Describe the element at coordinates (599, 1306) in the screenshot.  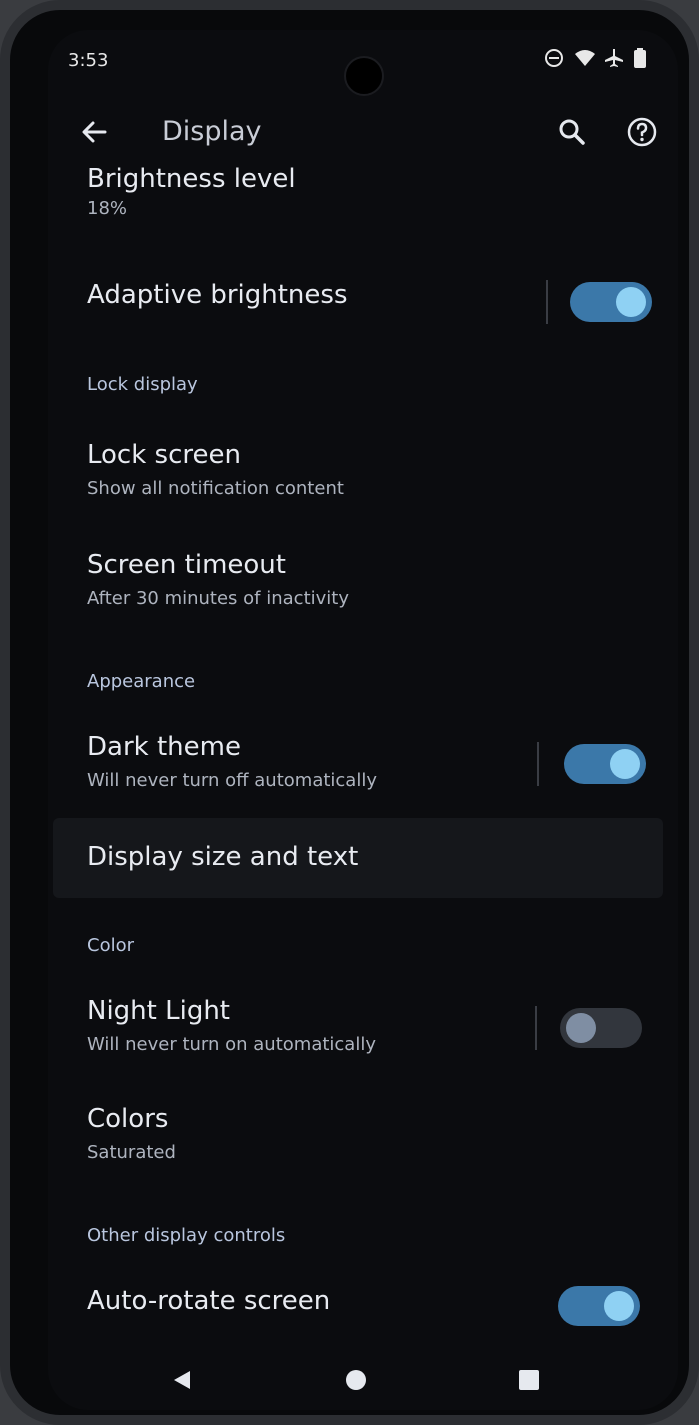
I see `auto-rotate-switch` at that location.